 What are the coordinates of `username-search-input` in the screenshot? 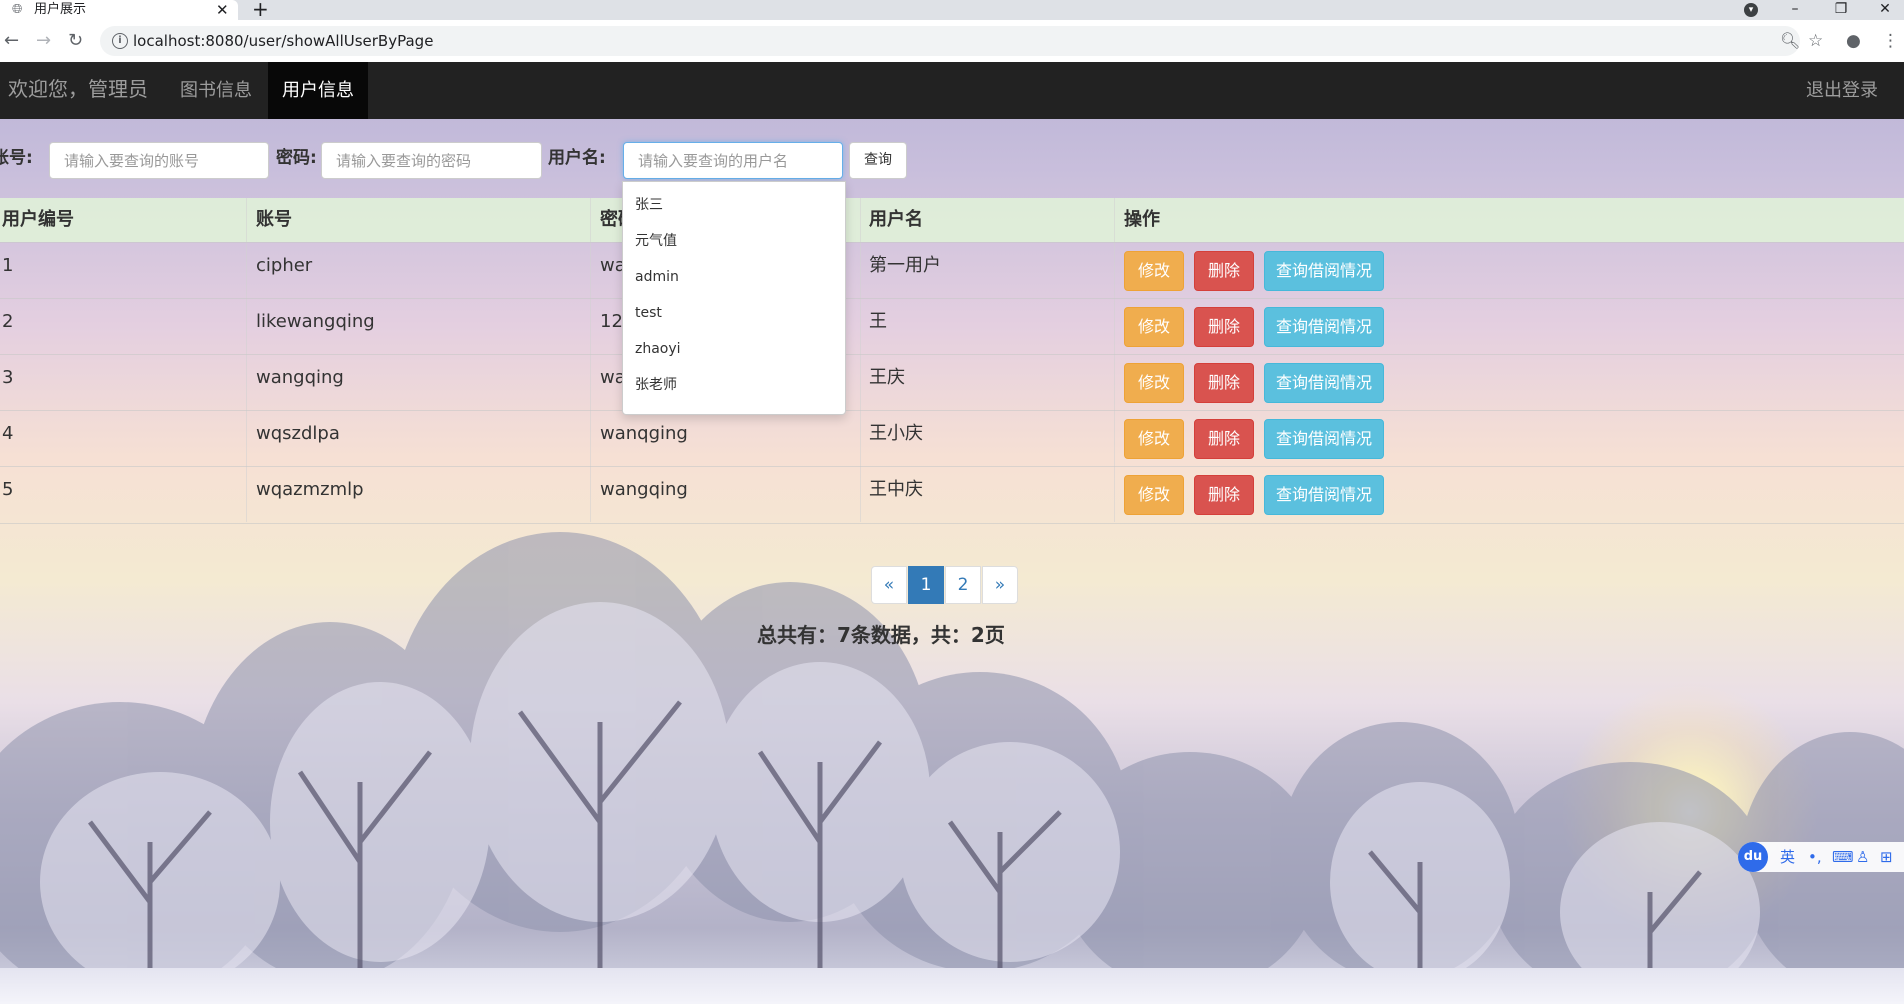 It's located at (733, 160).